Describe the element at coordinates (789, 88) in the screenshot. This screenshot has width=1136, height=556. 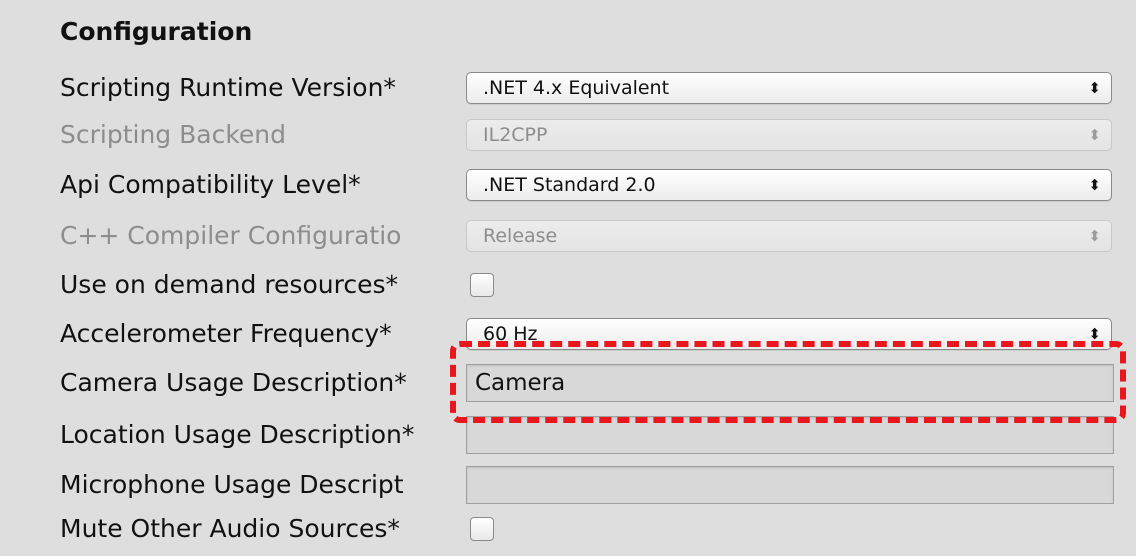
I see `scripting-runtime-dropdown: .NET 4.x Equivalent ⬍` at that location.